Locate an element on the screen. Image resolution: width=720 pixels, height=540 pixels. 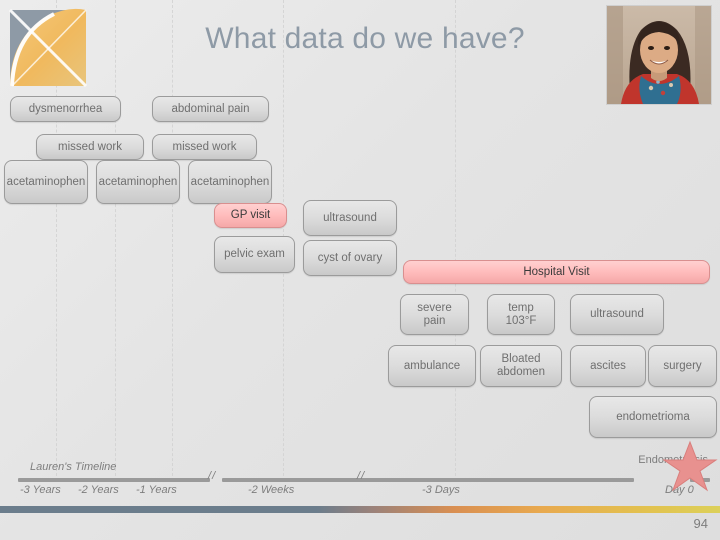
event-box-label: temp 103°F is located at coordinates (521, 314).